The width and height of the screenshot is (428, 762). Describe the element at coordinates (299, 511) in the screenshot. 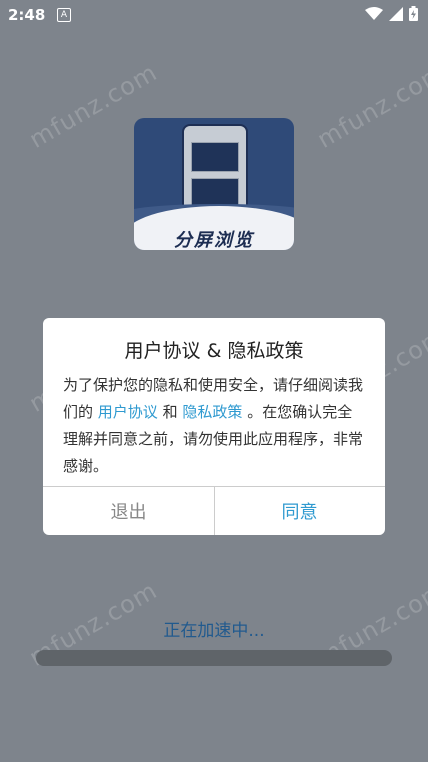

I see `agree-button: 同意` at that location.